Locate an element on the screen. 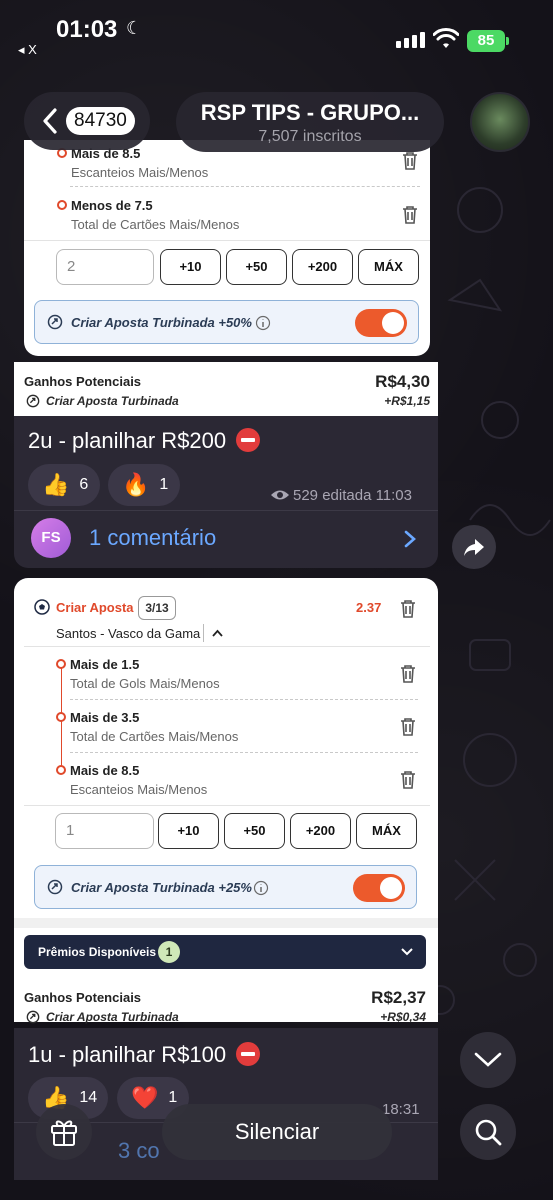  eye-icon is located at coordinates (280, 495).